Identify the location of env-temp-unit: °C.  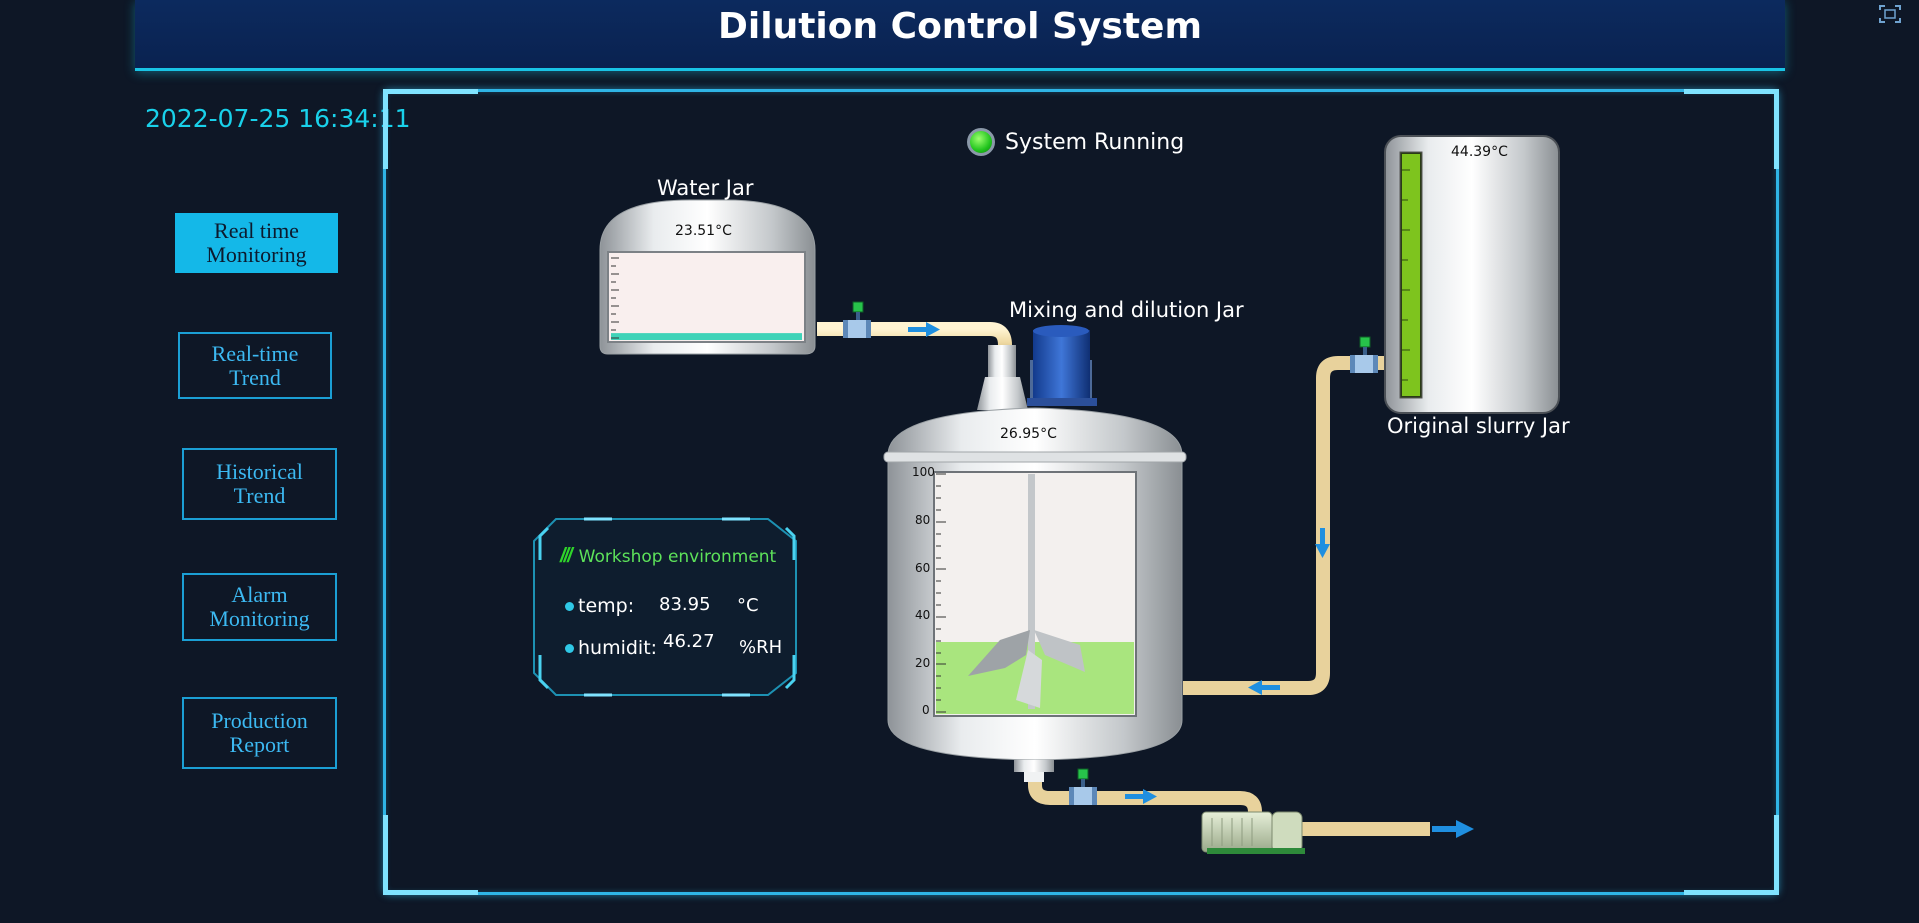
(748, 605).